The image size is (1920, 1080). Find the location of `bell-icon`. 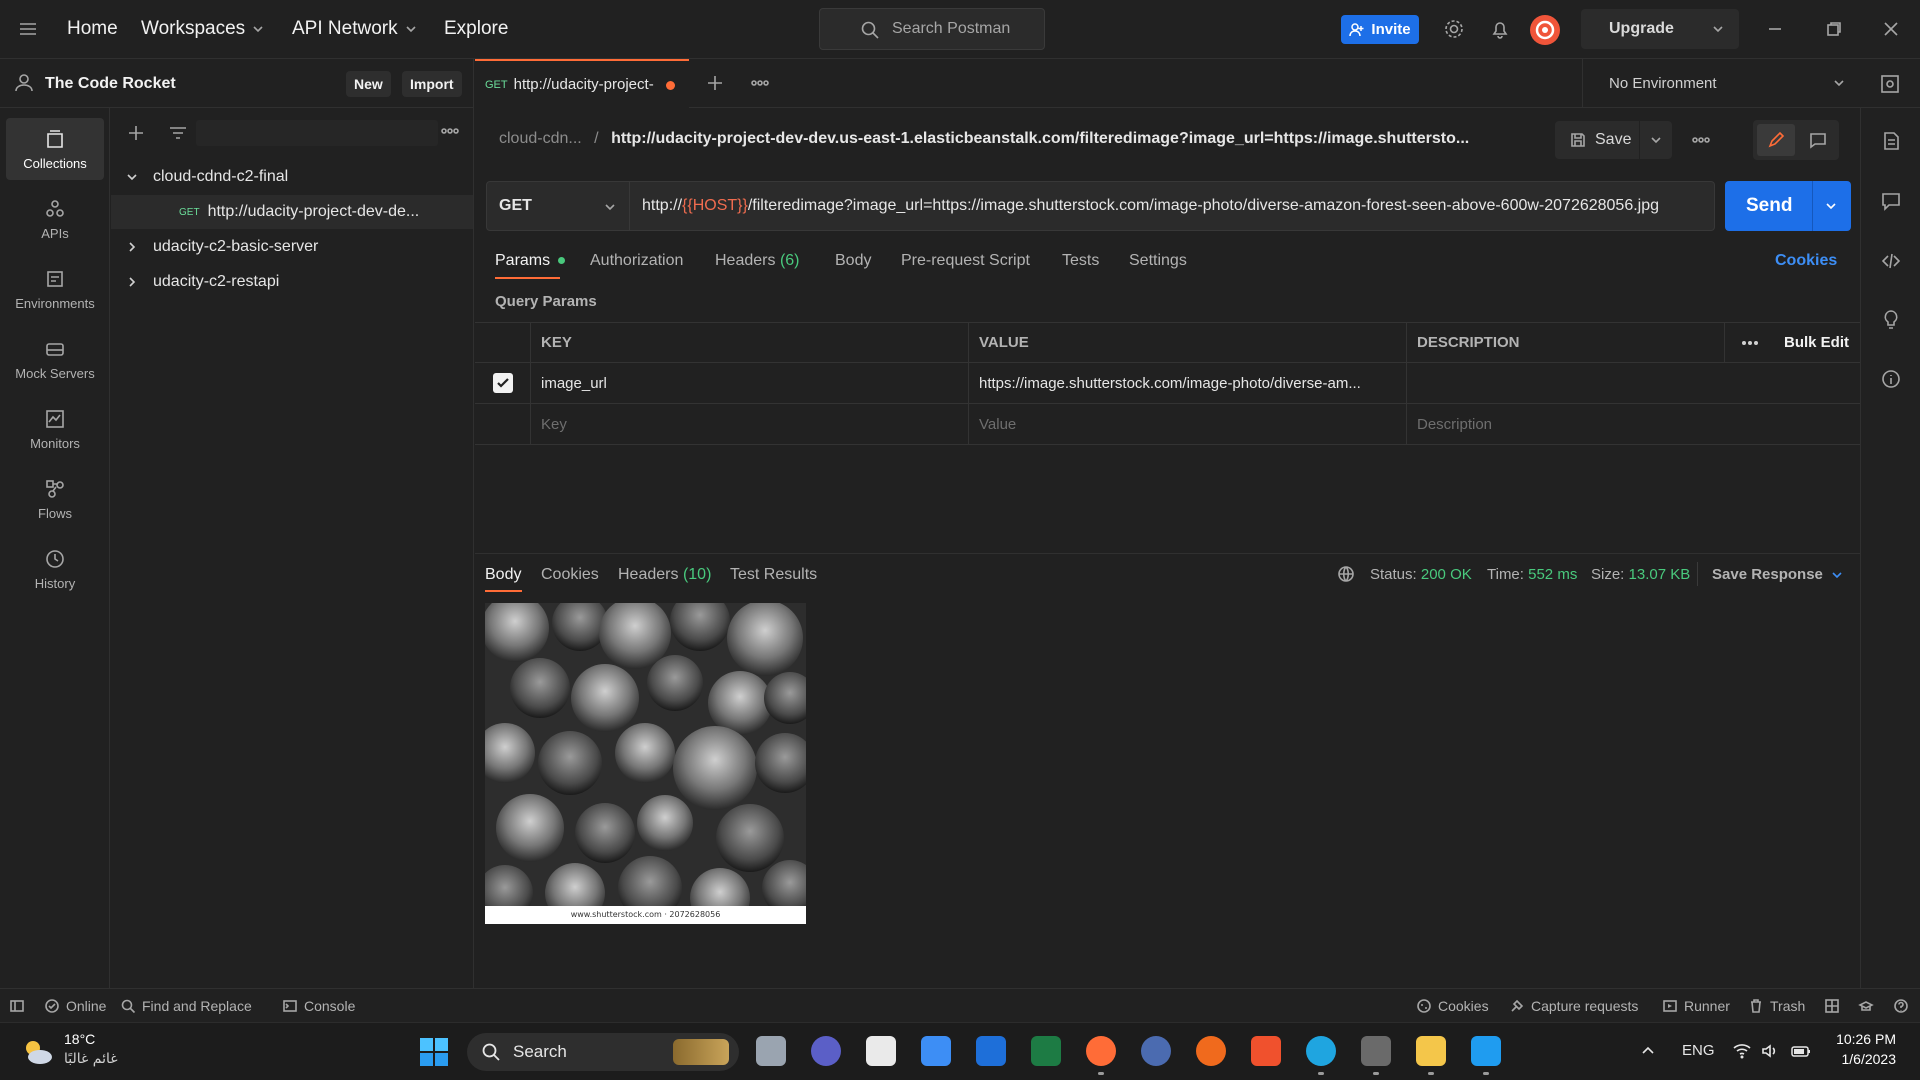

bell-icon is located at coordinates (1500, 29).